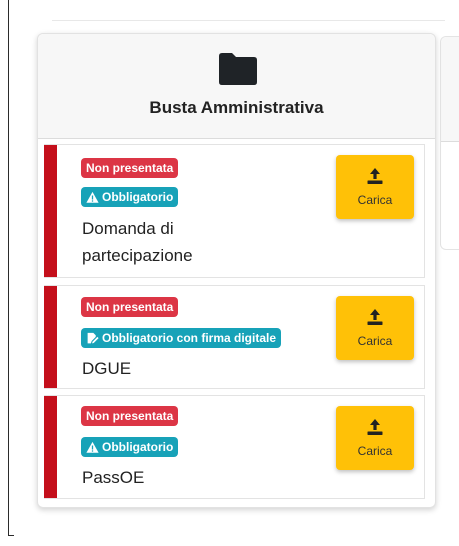 The width and height of the screenshot is (459, 546). I want to click on document-name: PassOE, so click(113, 477).